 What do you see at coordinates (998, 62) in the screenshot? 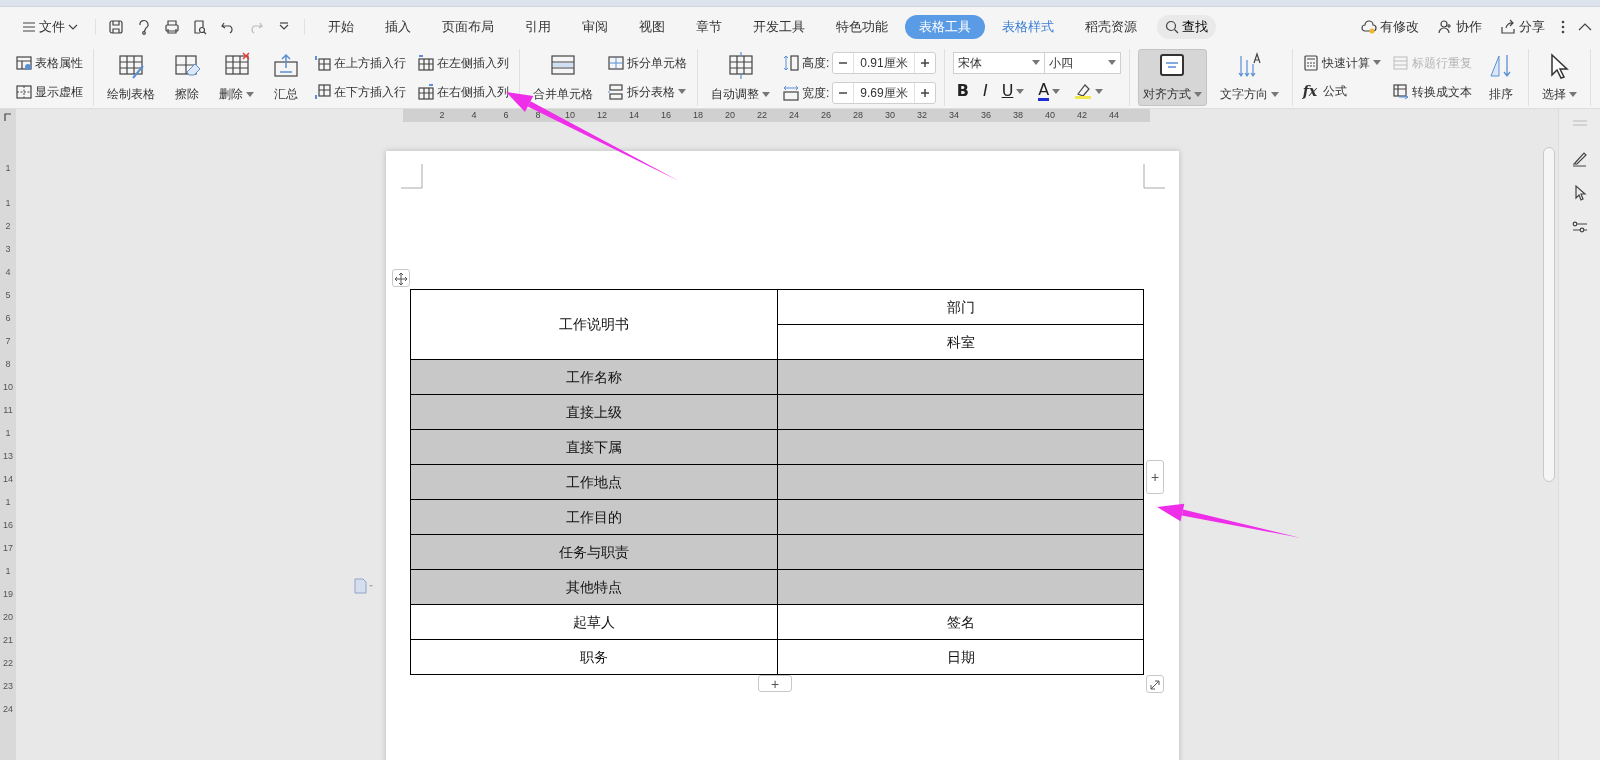
I see `font-select: 宋体` at bounding box center [998, 62].